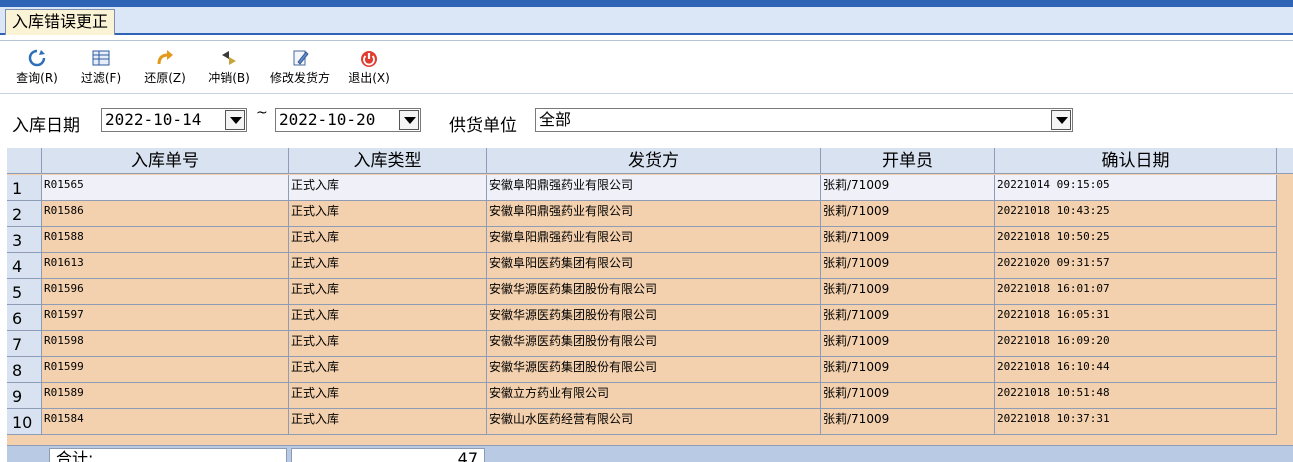 The height and width of the screenshot is (462, 1293). Describe the element at coordinates (24, 214) in the screenshot. I see `row-number: 2` at that location.